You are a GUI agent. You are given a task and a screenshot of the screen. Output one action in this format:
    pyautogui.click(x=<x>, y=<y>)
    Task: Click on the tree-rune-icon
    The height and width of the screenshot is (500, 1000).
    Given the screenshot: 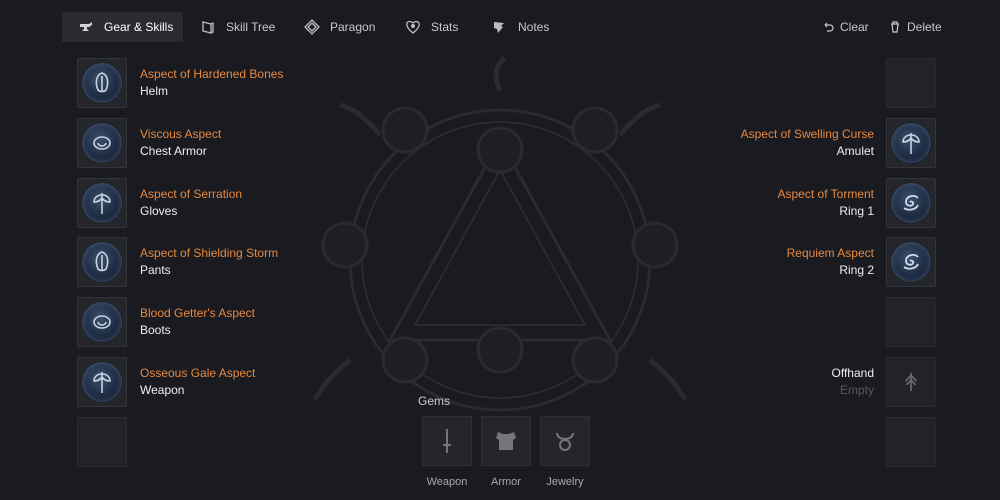 What is the action you would take?
    pyautogui.click(x=911, y=382)
    